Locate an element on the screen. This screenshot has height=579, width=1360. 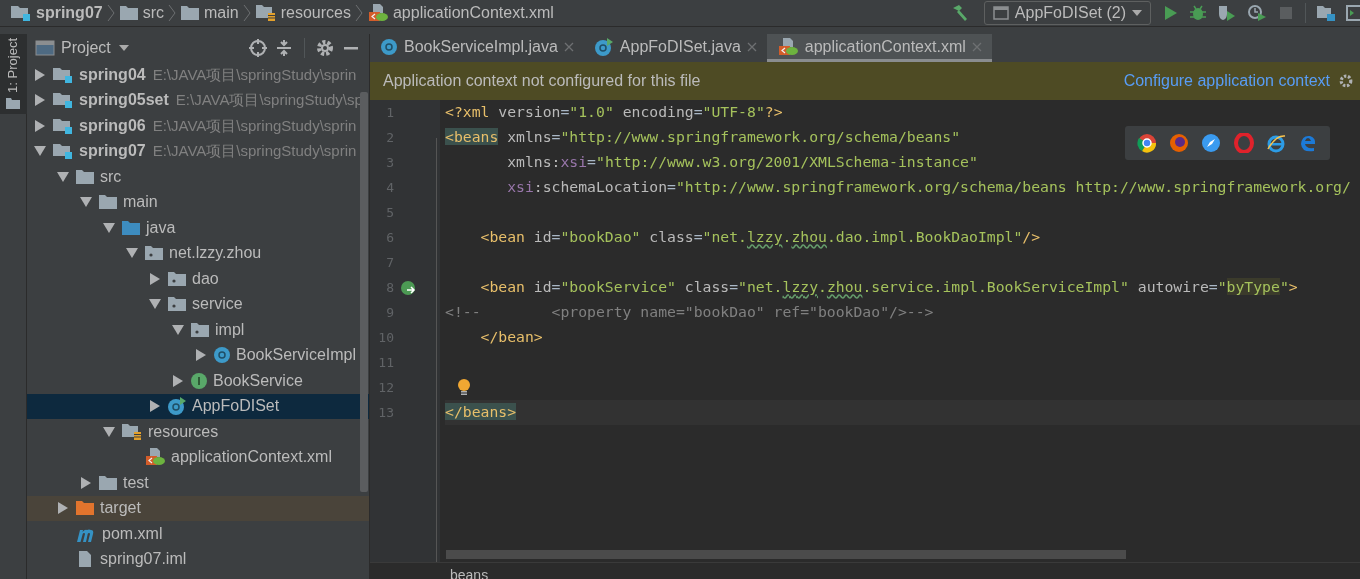
tree-item: pom.xml is located at coordinates (198, 534).